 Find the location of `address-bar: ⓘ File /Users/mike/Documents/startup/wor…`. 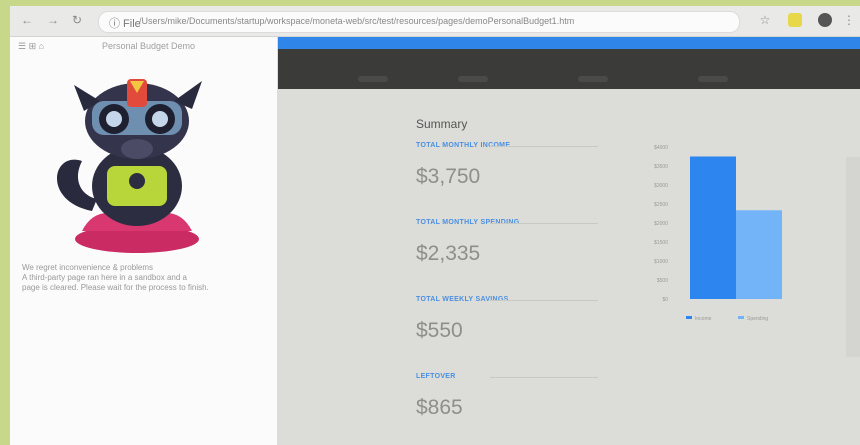

address-bar: ⓘ File /Users/mike/Documents/startup/wor… is located at coordinates (419, 22).